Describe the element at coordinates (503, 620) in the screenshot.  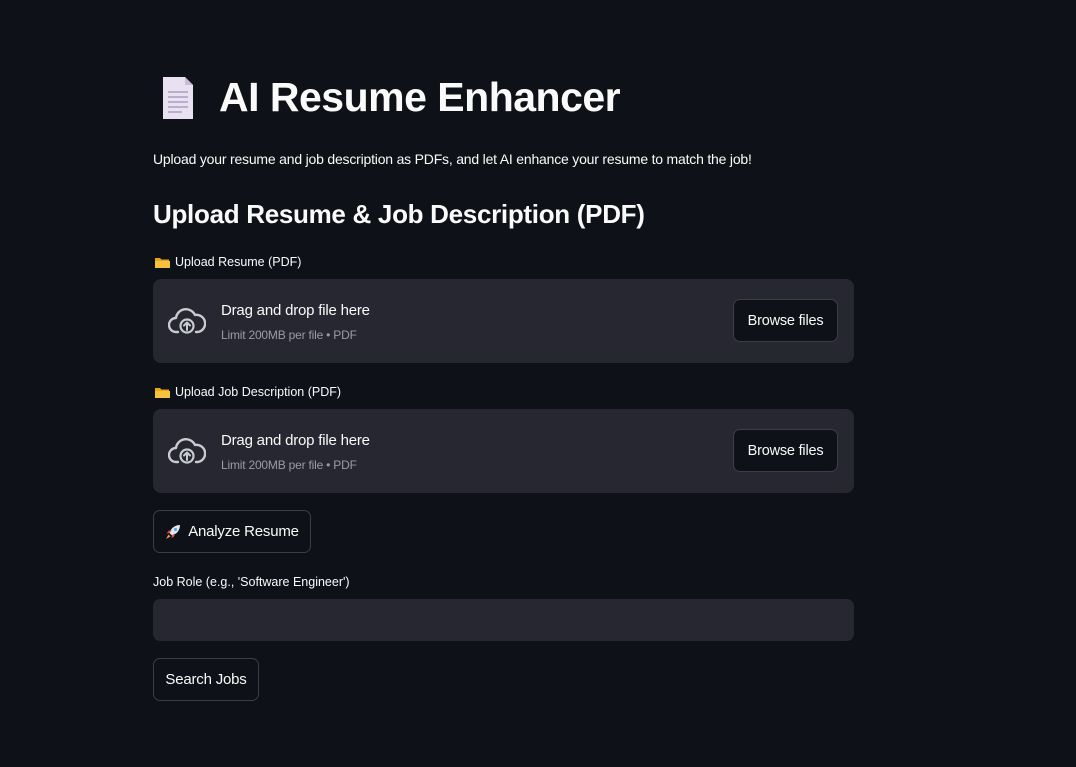
I see `job-role-input` at that location.